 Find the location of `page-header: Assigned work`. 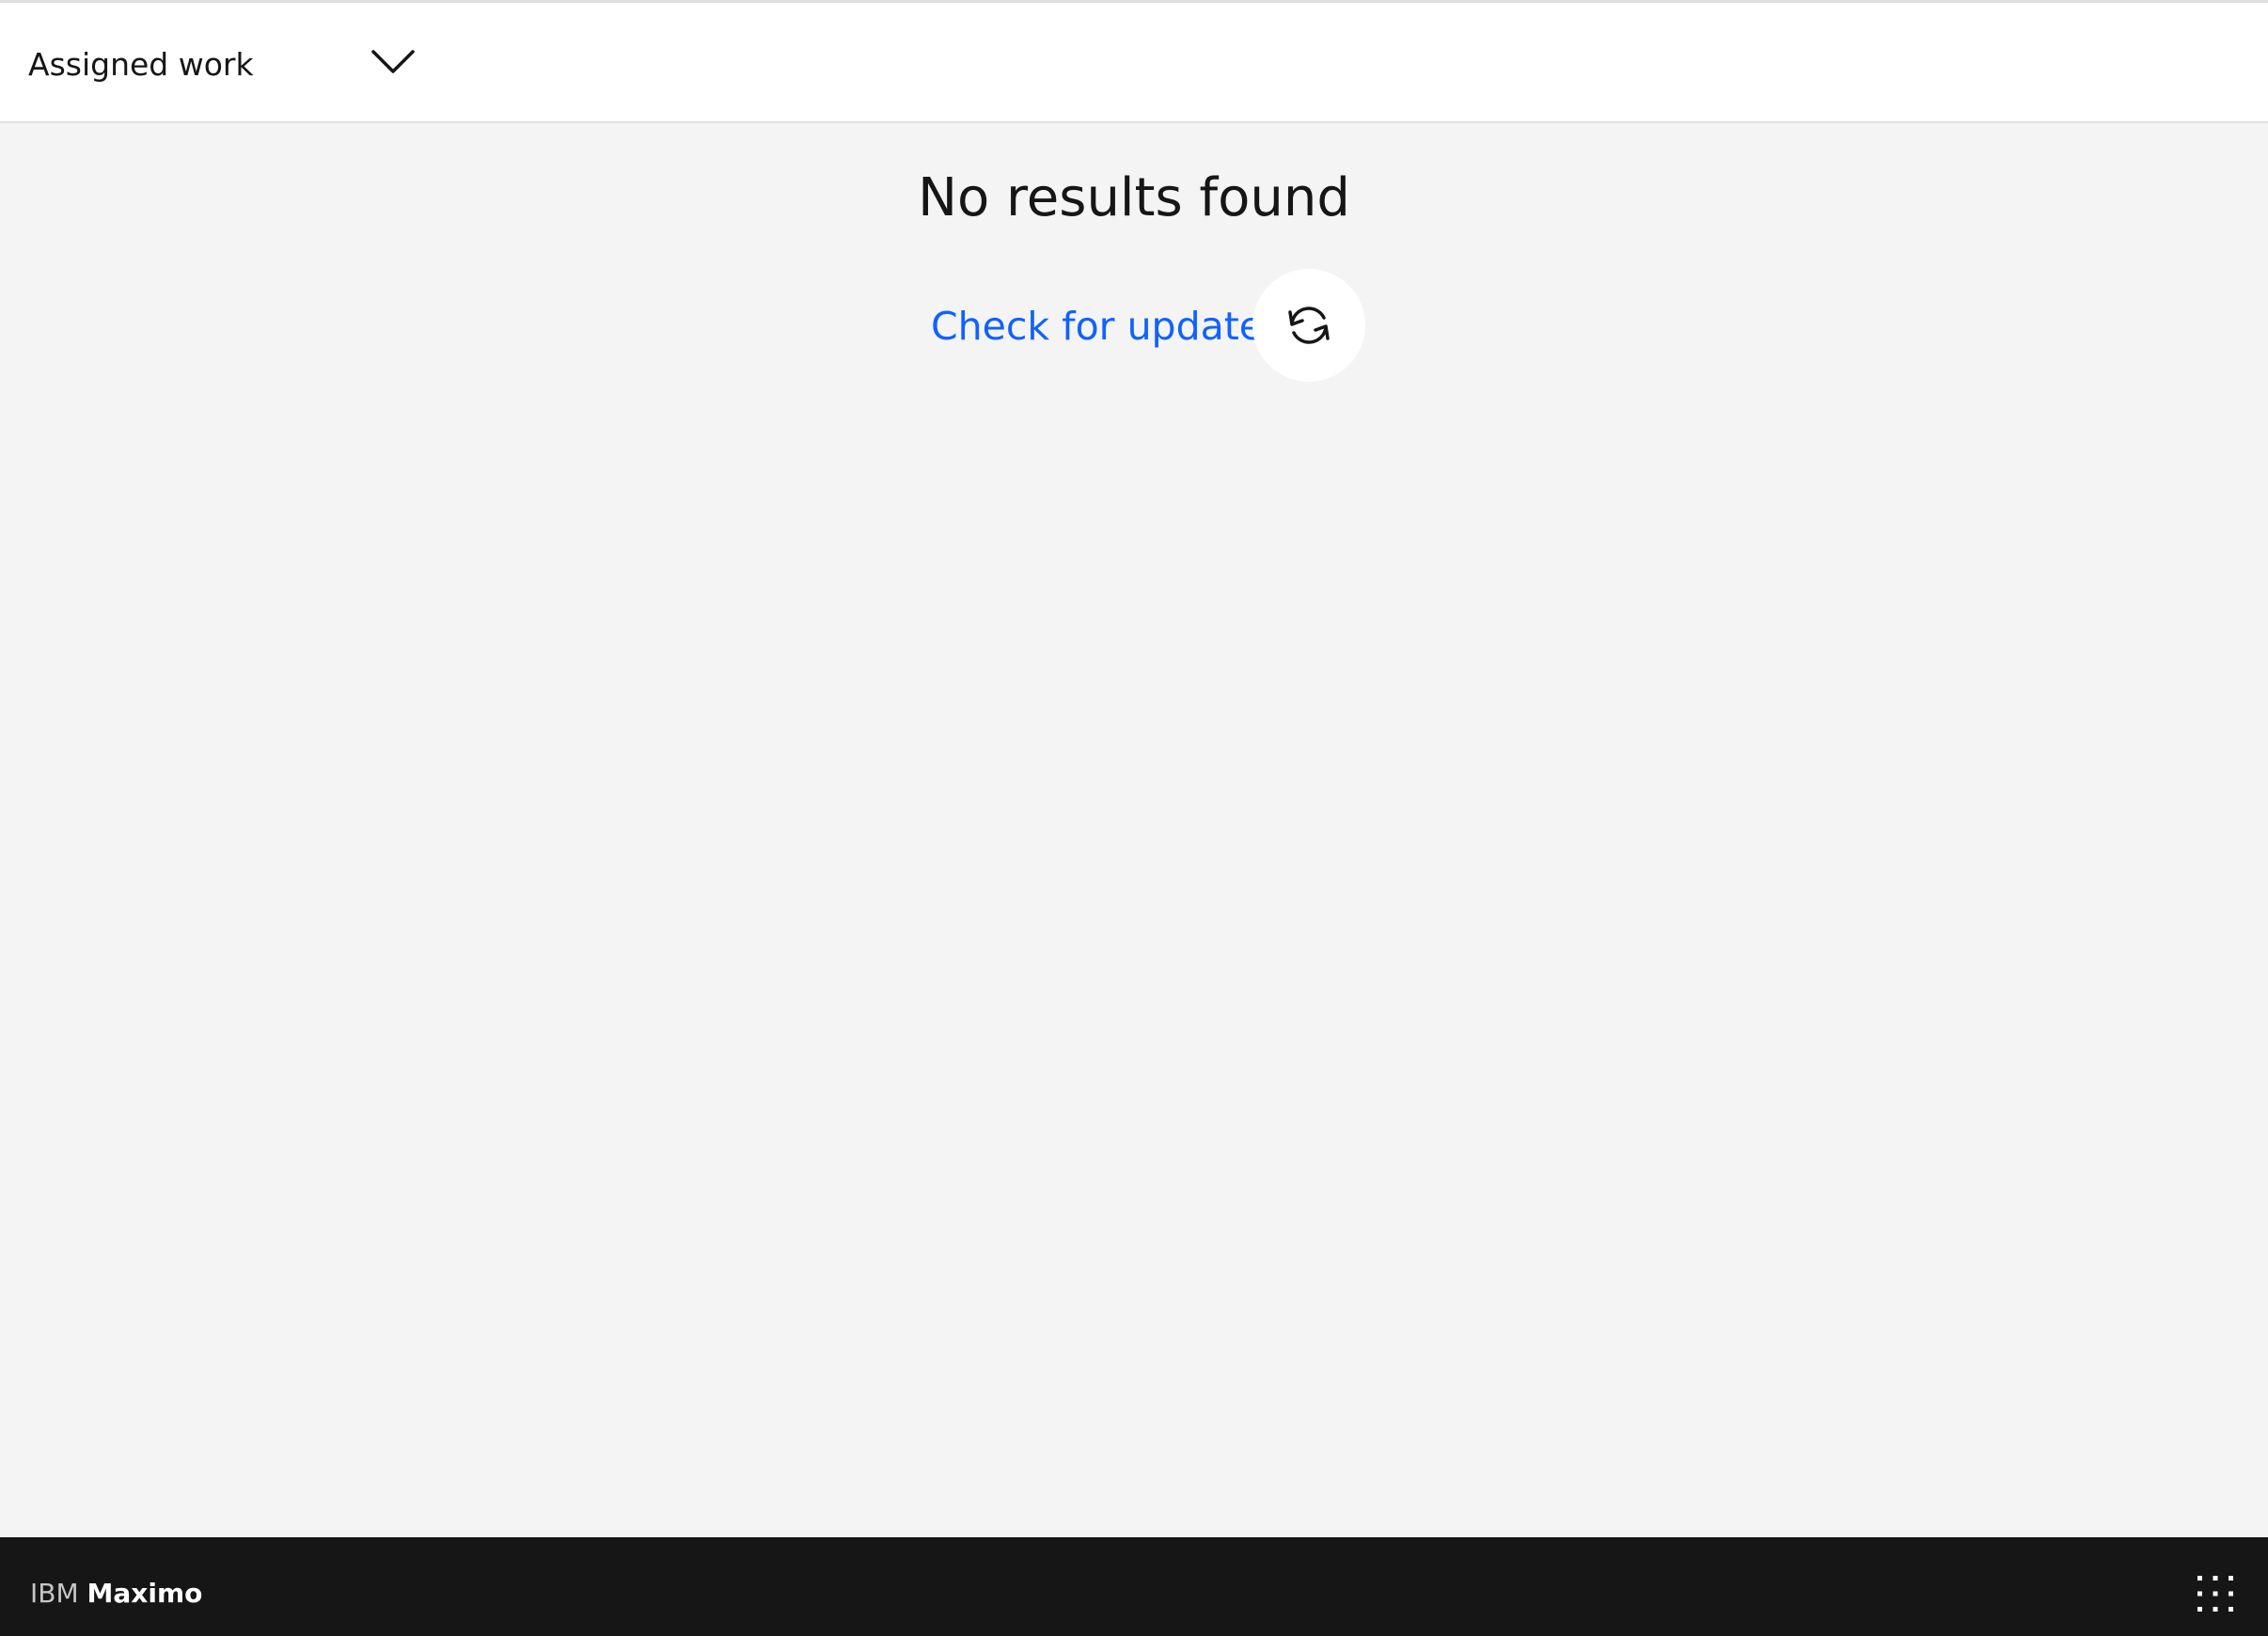

page-header: Assigned work is located at coordinates (1134, 63).